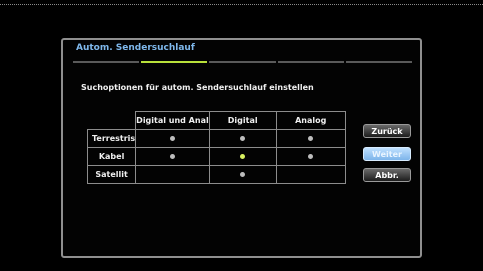 Image resolution: width=483 pixels, height=271 pixels. I want to click on option-terrestris-digital-and-analog, so click(172, 138).